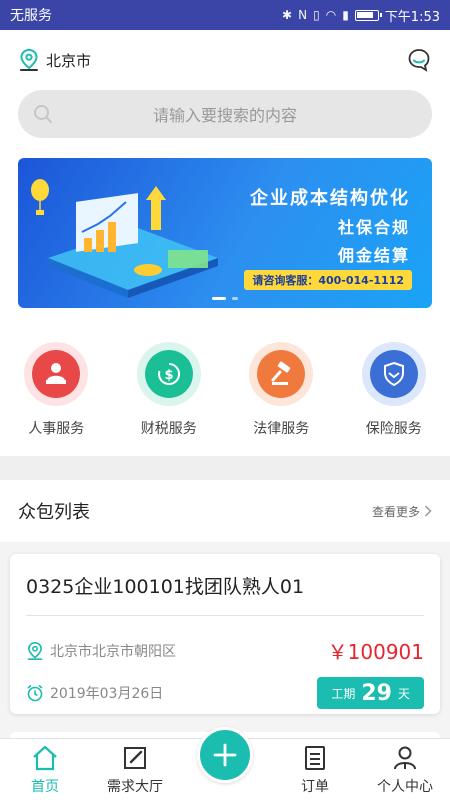 The width and height of the screenshot is (450, 800). I want to click on tab-home: 首页, so click(45, 769).